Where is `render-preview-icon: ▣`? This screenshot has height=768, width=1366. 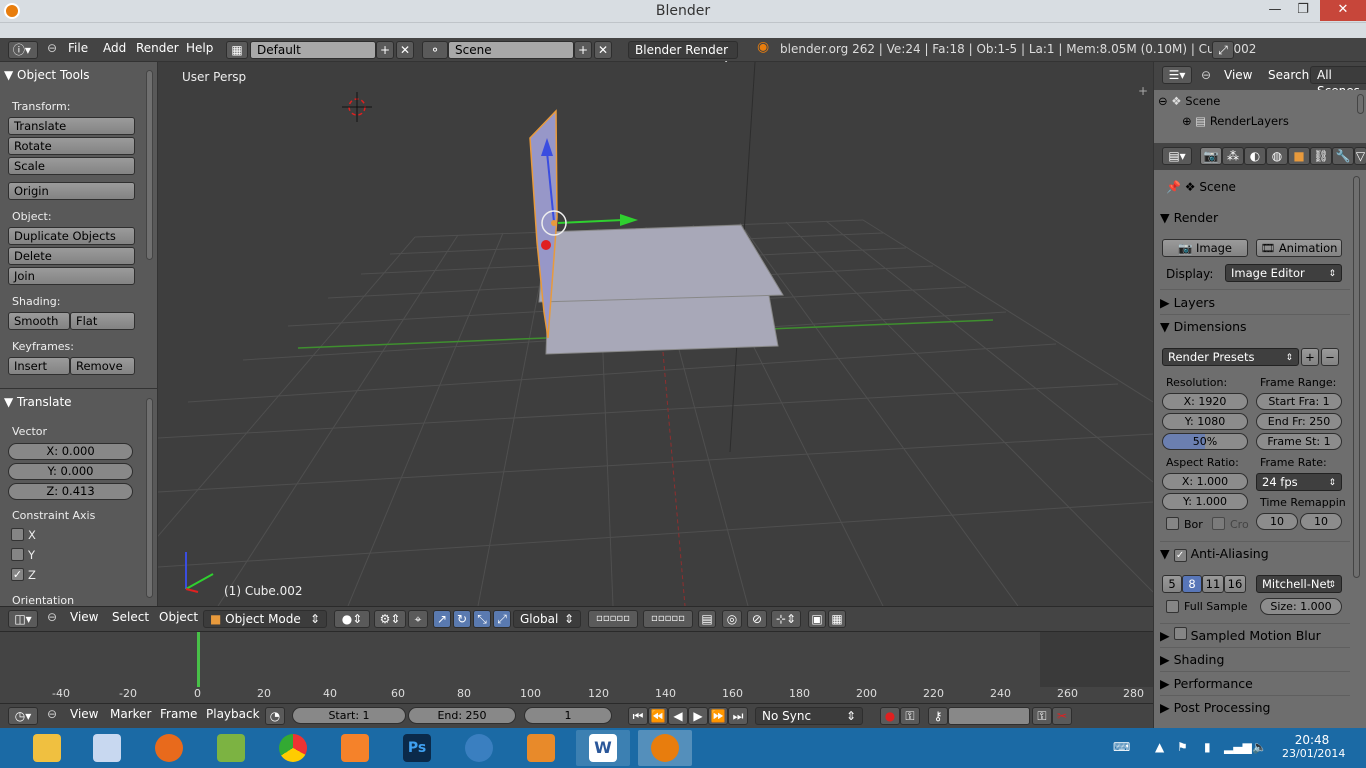
render-preview-icon: ▣ is located at coordinates (817, 619).